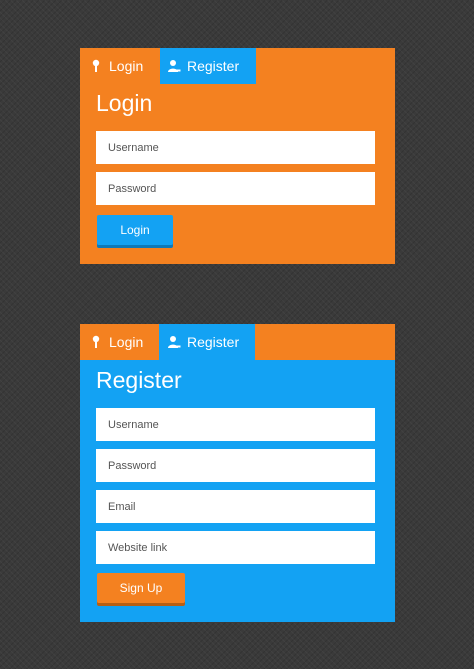  Describe the element at coordinates (235, 506) in the screenshot. I see `register-email-input` at that location.